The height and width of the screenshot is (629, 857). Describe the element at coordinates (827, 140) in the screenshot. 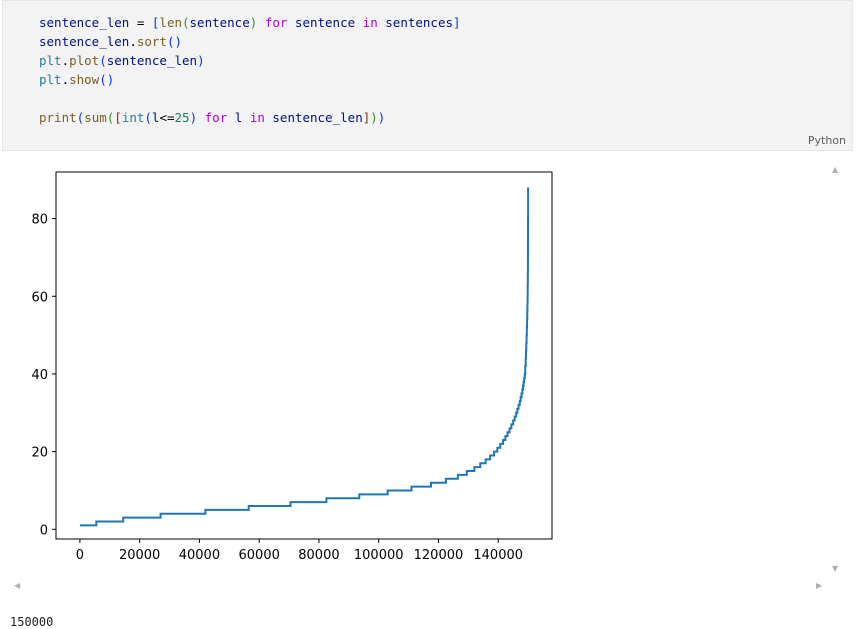

I see `cell-language-label: Python` at that location.